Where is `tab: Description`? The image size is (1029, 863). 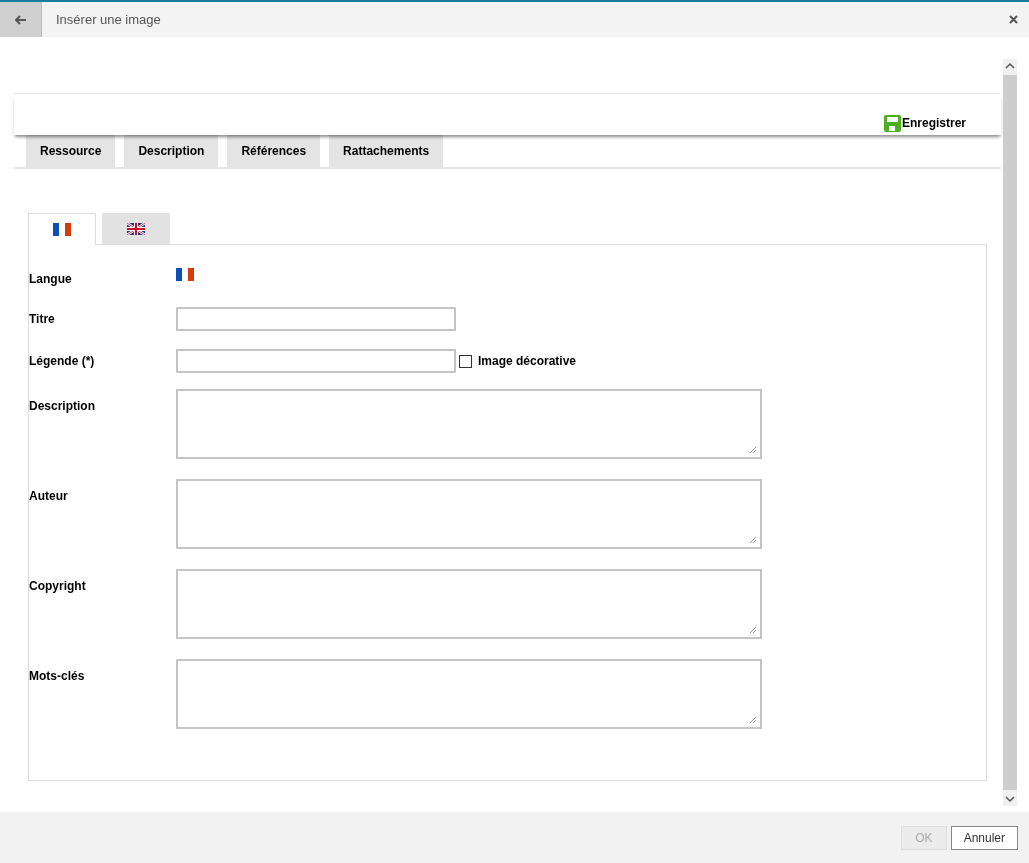
tab: Description is located at coordinates (171, 151).